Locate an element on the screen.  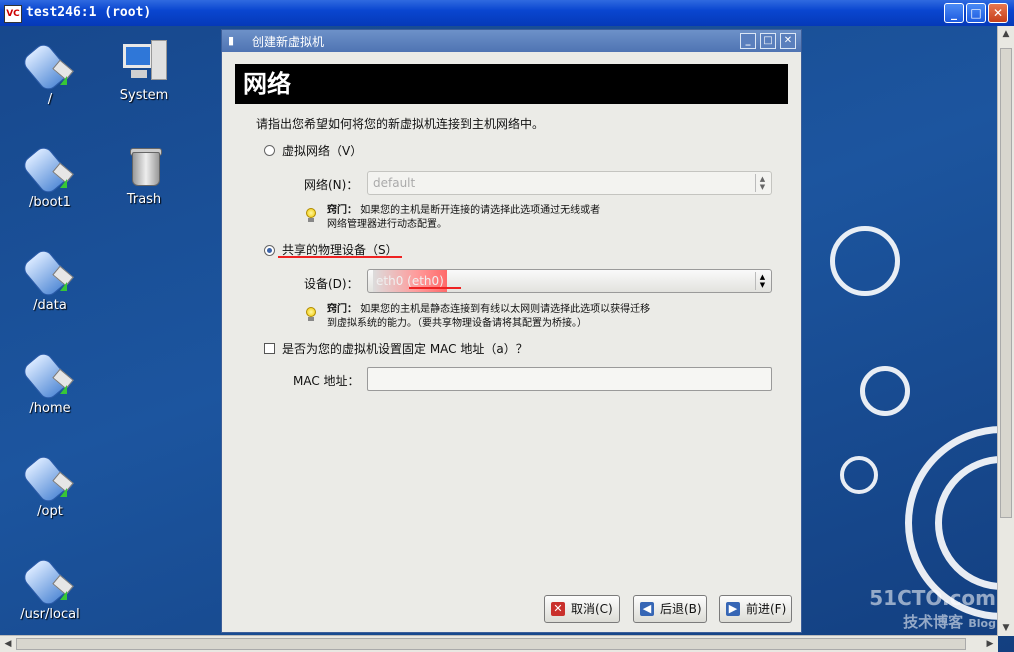
back-button: ◀ 后退(B) is located at coordinates (670, 609).